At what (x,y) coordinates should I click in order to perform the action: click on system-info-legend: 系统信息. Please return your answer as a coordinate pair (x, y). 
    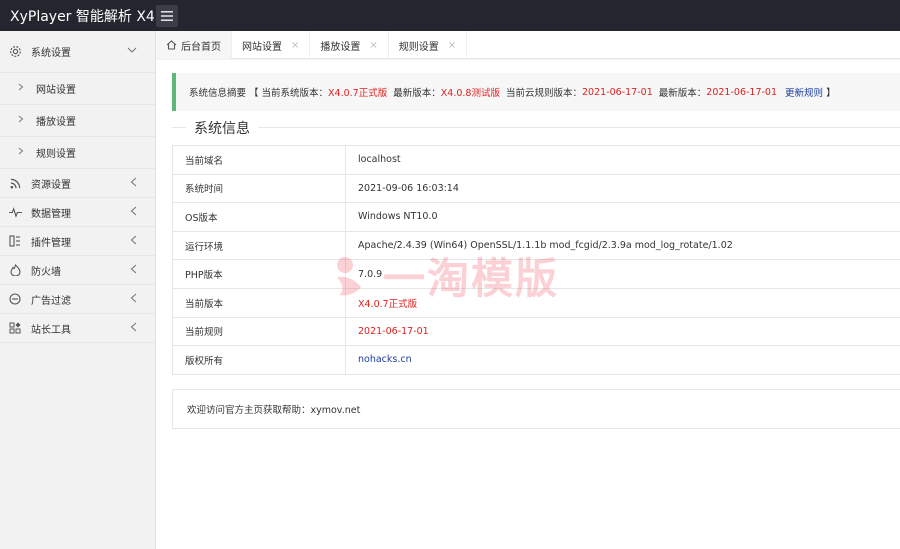
    Looking at the image, I should click on (222, 128).